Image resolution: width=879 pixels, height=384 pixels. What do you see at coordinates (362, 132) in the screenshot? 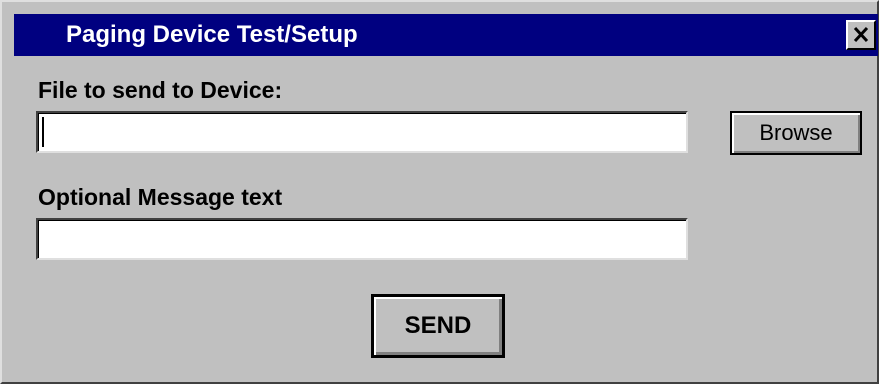
I see `file-path-input` at bounding box center [362, 132].